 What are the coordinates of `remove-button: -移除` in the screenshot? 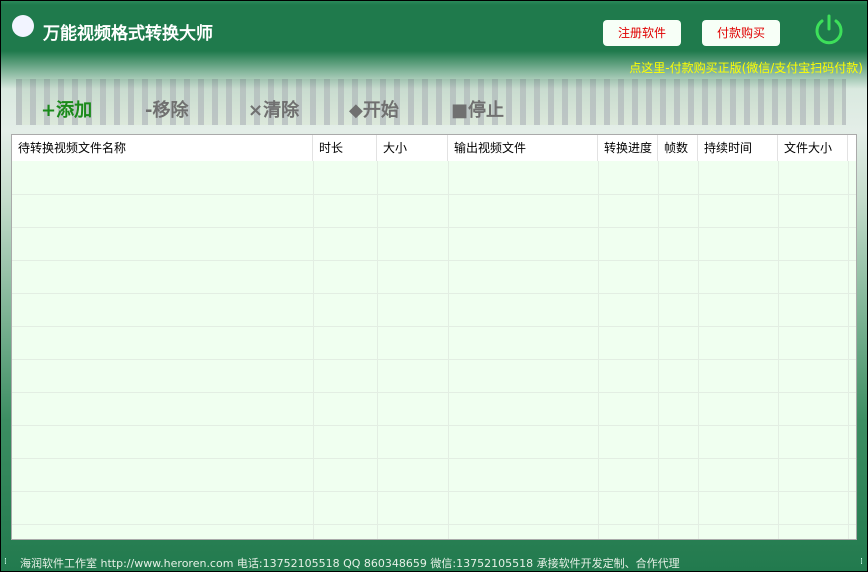 It's located at (166, 109).